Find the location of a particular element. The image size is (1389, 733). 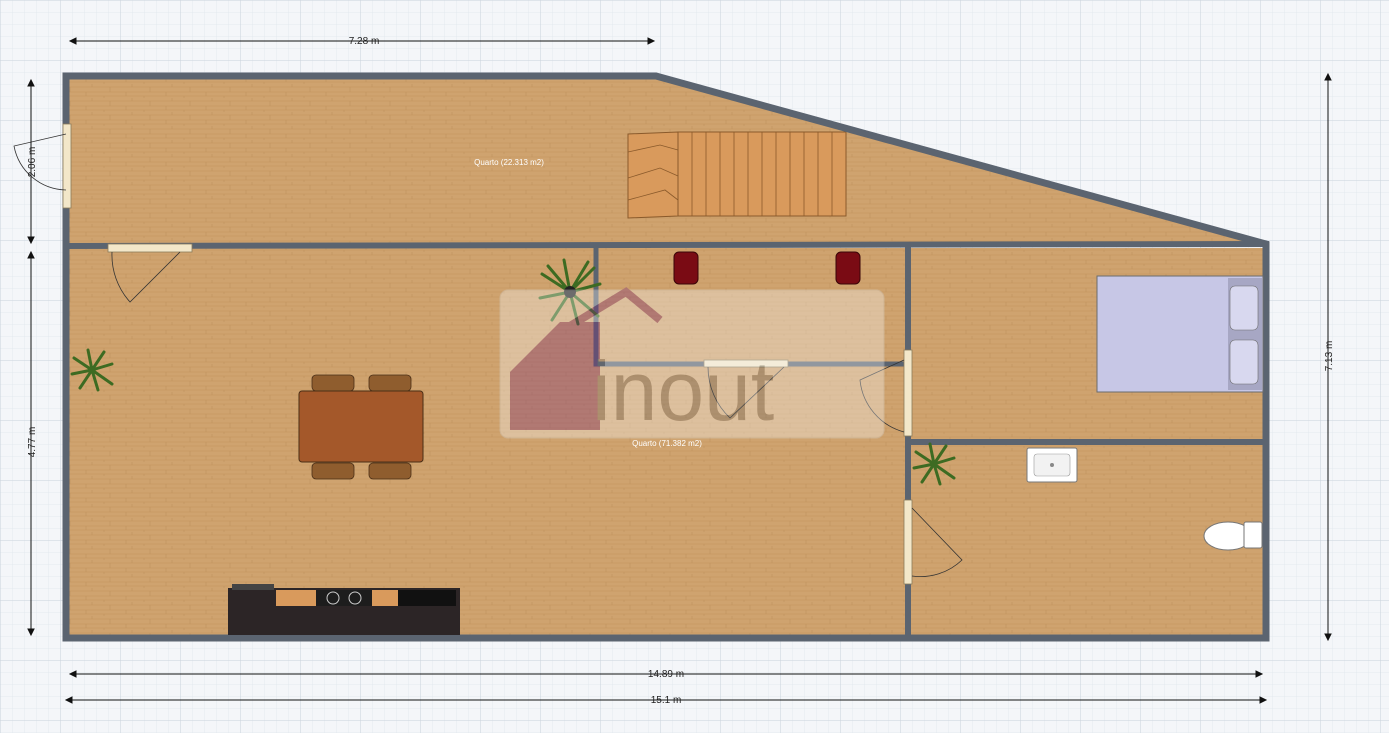

room-label-lower: Quarto (71.382 m2) is located at coordinates (667, 443).